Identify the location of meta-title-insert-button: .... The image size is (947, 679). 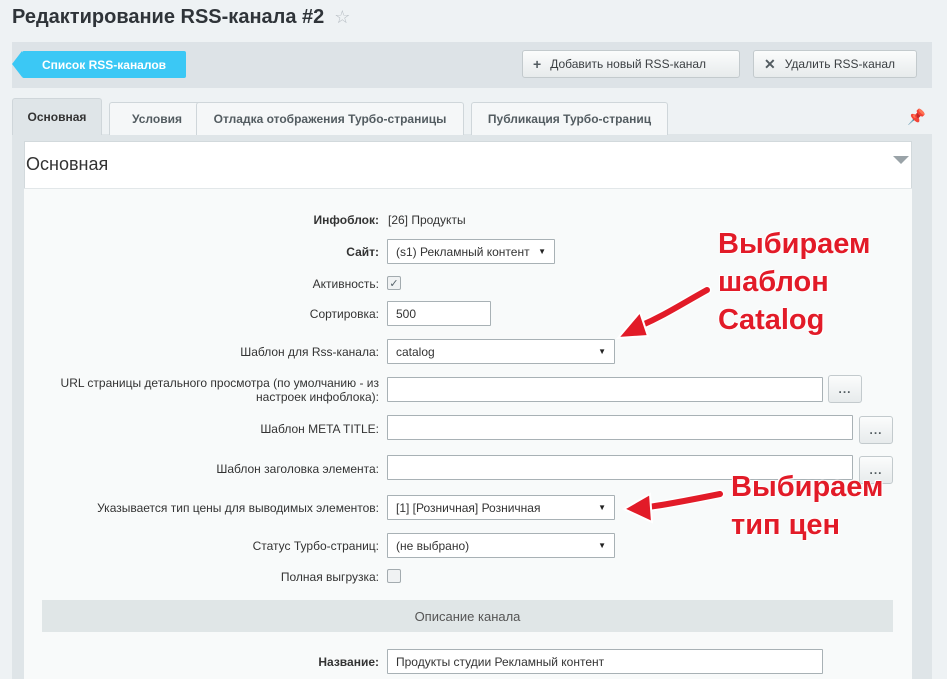
(876, 430).